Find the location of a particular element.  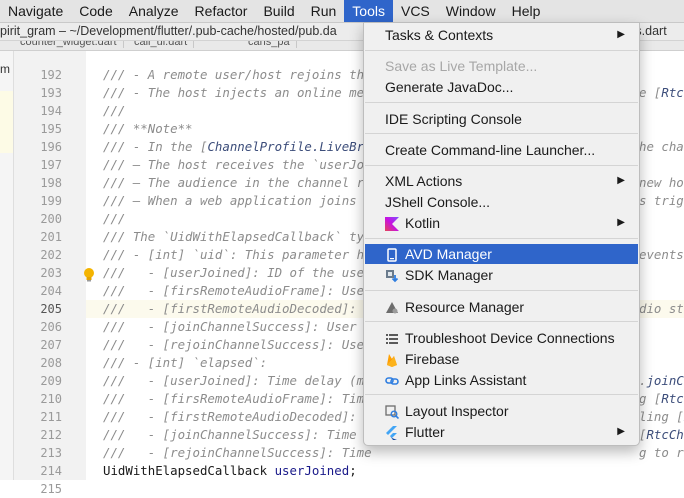

menu-item-troubleshoot-device-connections: Troubleshoot Device Connections is located at coordinates (501, 338).